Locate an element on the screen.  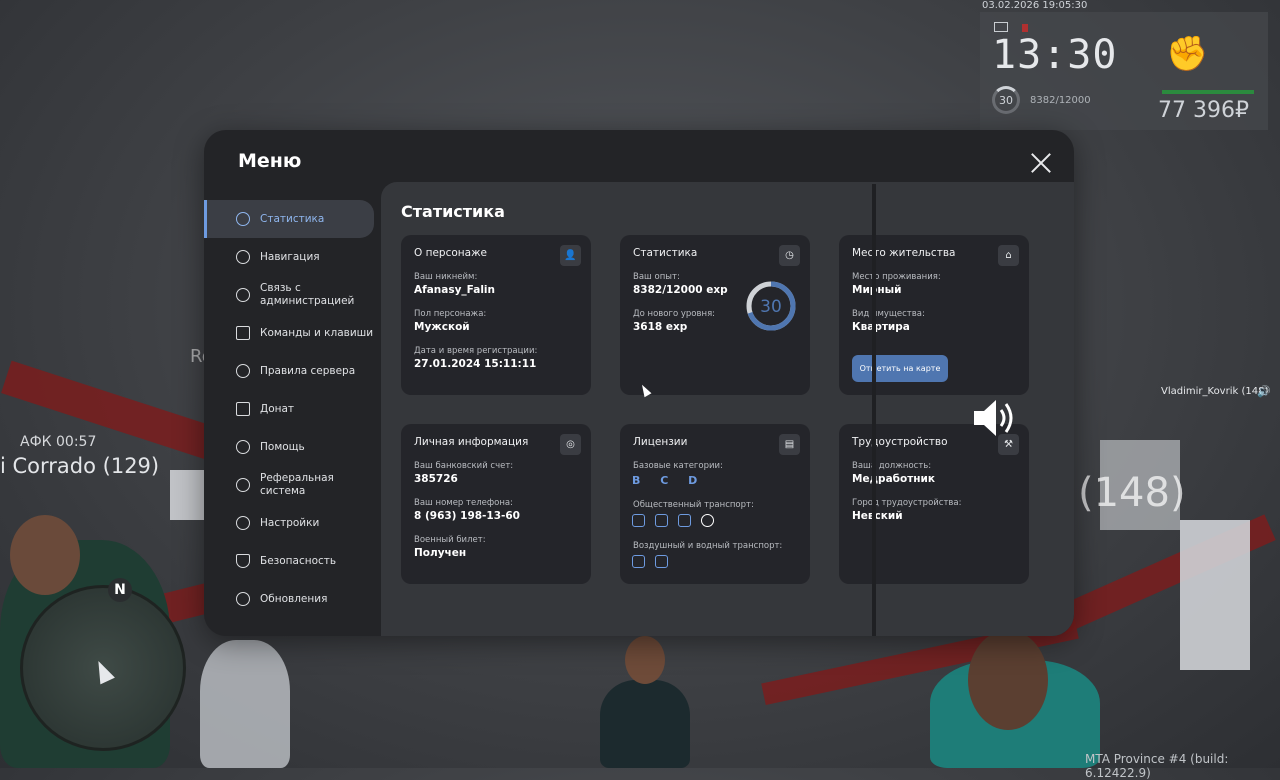
license-icon: ▤ is located at coordinates (789, 444).